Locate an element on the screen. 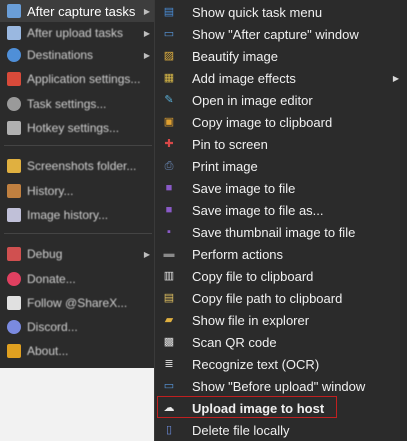  save-as-icon: ■ is located at coordinates (169, 210).